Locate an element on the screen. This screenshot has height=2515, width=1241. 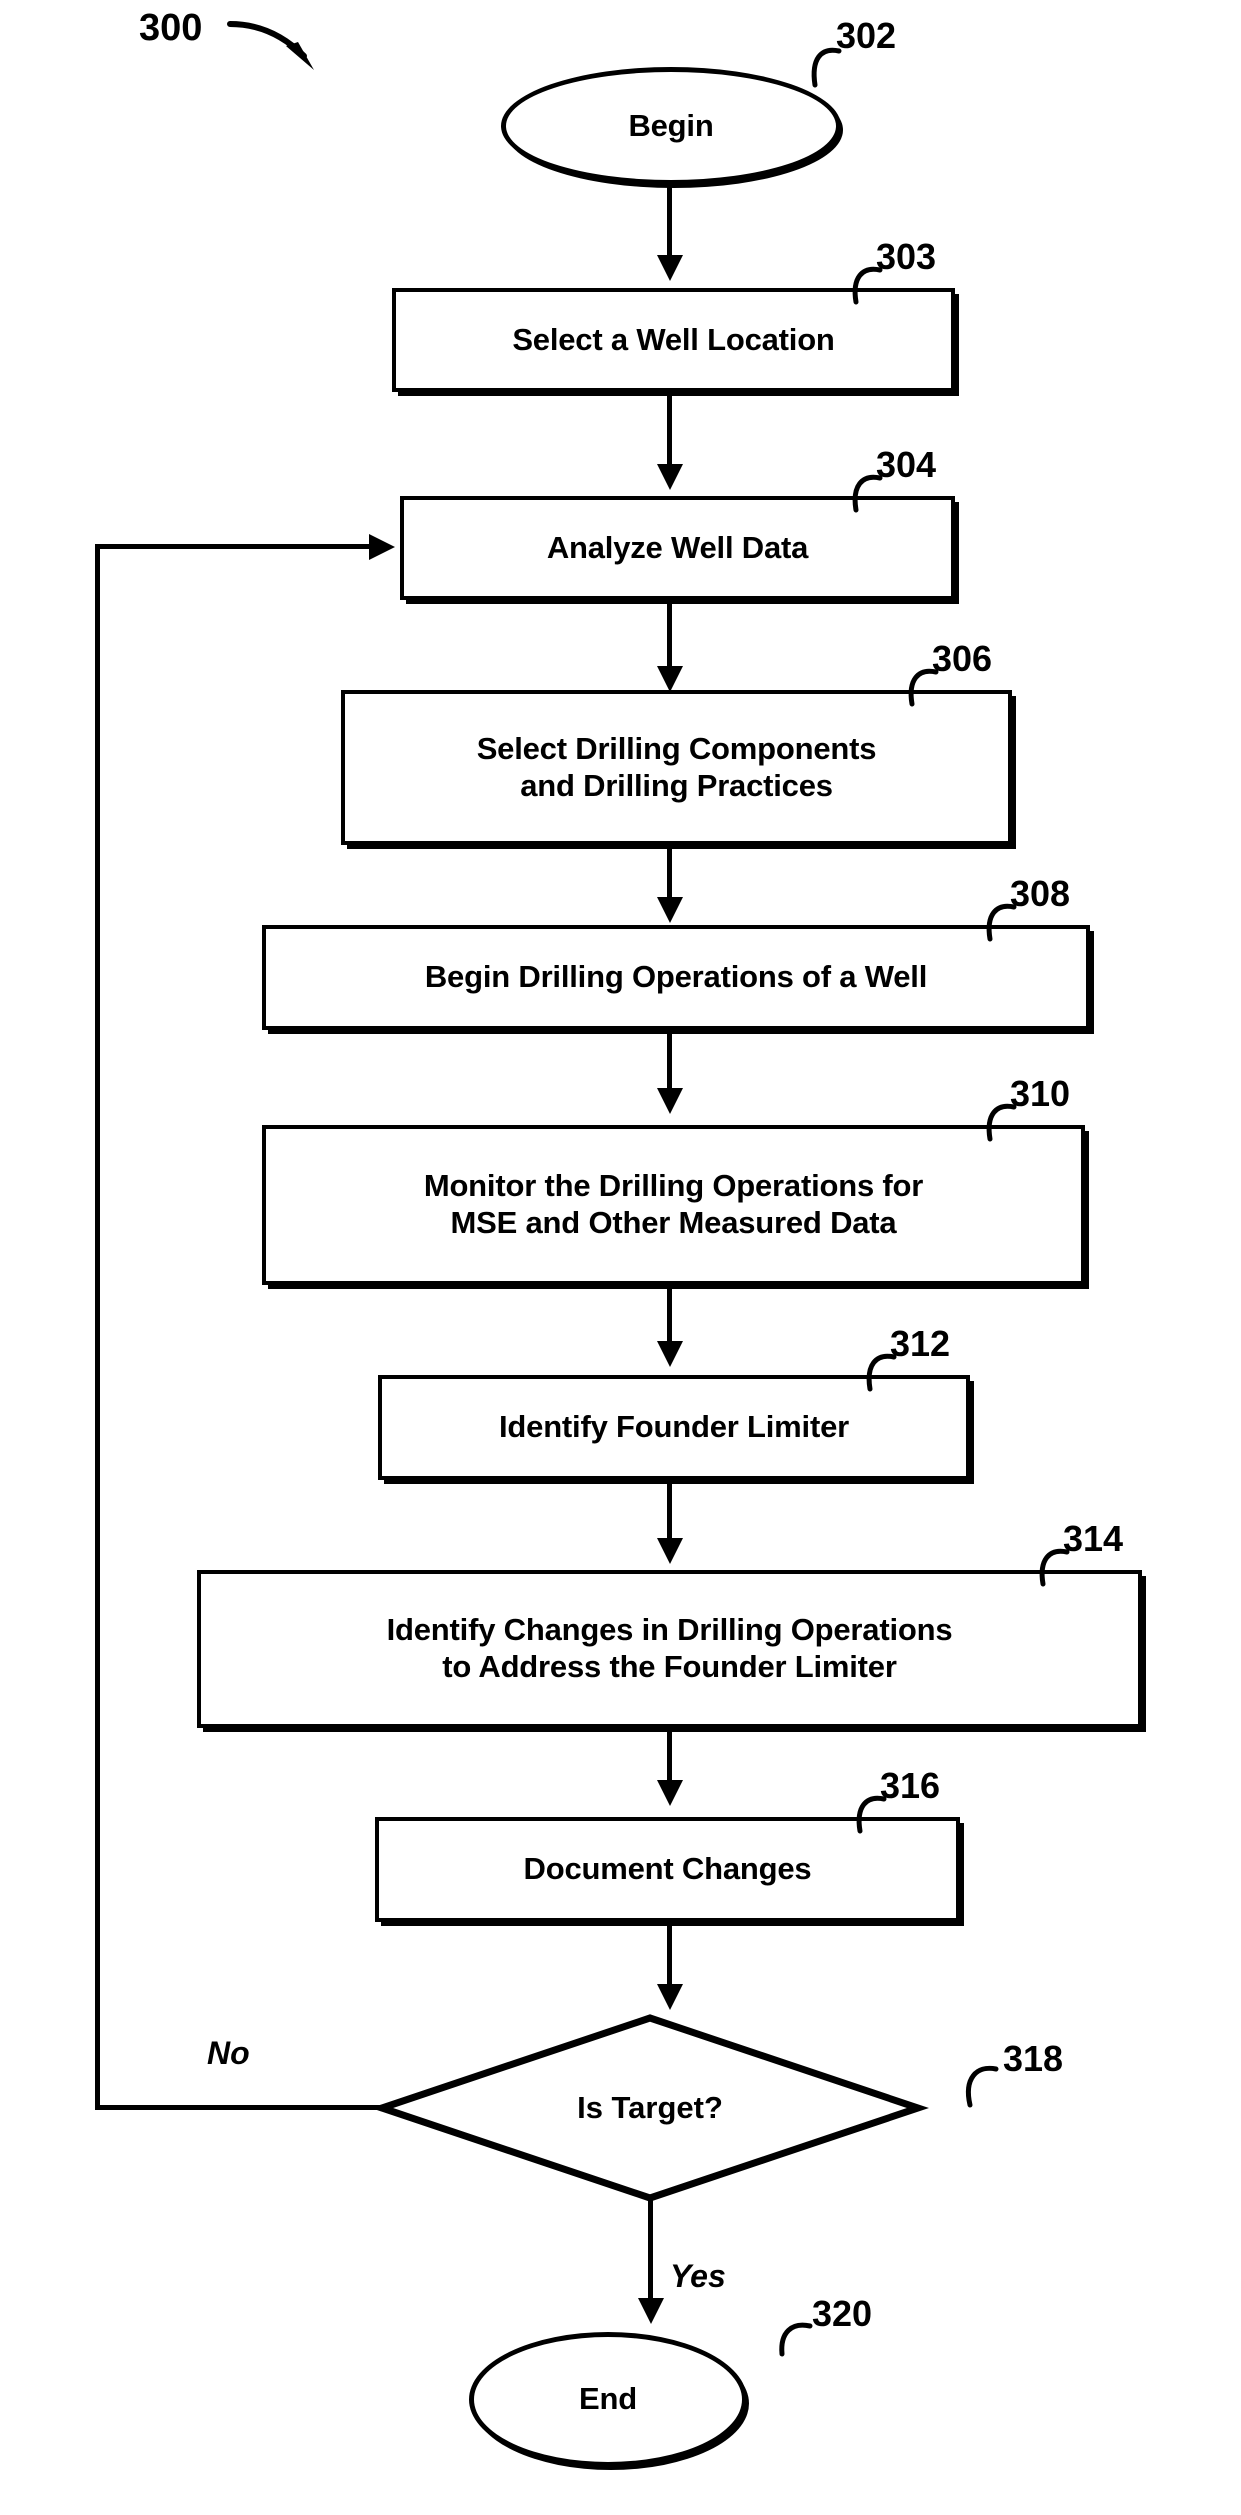
connector-no-horizontal-bottom is located at coordinates (240, 2107).